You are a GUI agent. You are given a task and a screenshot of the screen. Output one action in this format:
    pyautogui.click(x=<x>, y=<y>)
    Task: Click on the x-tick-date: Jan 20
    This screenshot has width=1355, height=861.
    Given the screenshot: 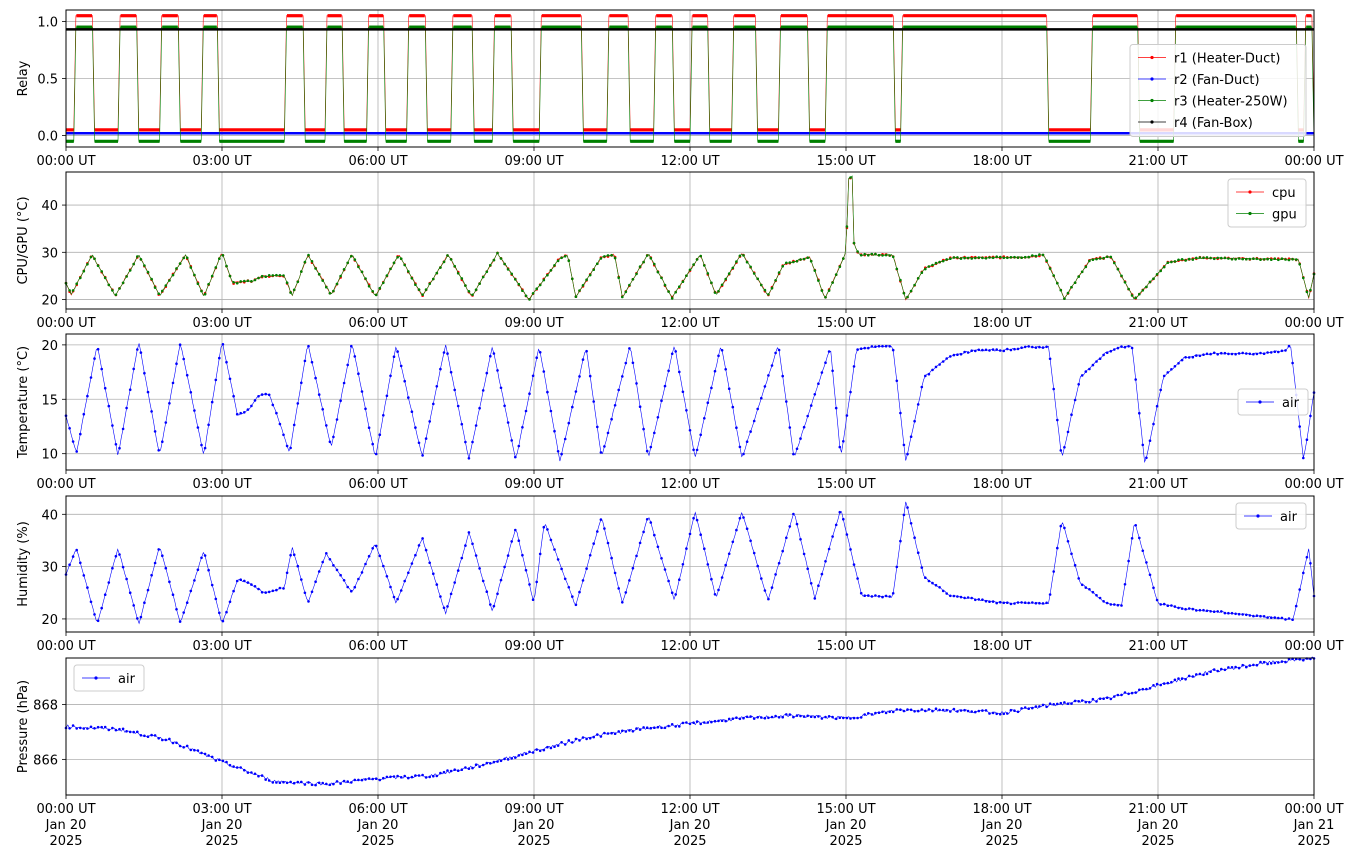 What is the action you would take?
    pyautogui.click(x=1002, y=825)
    